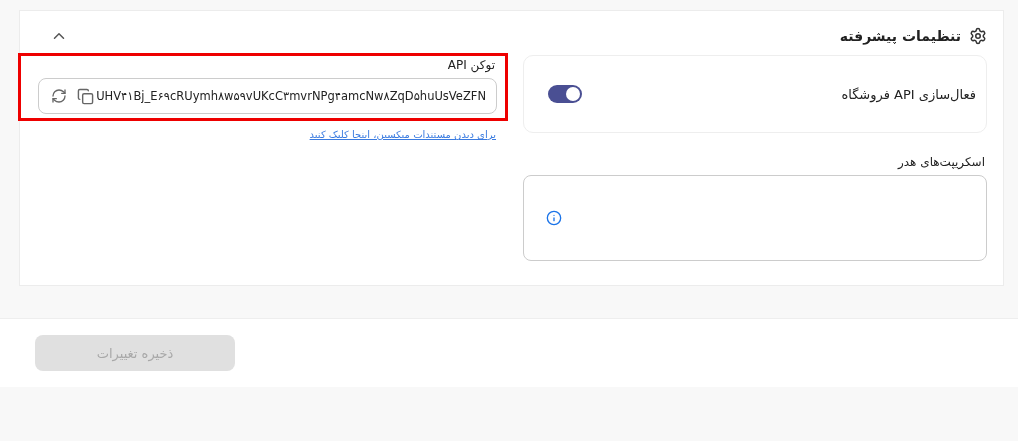 The image size is (1018, 441). What do you see at coordinates (554, 218) in the screenshot?
I see `info-icon` at bounding box center [554, 218].